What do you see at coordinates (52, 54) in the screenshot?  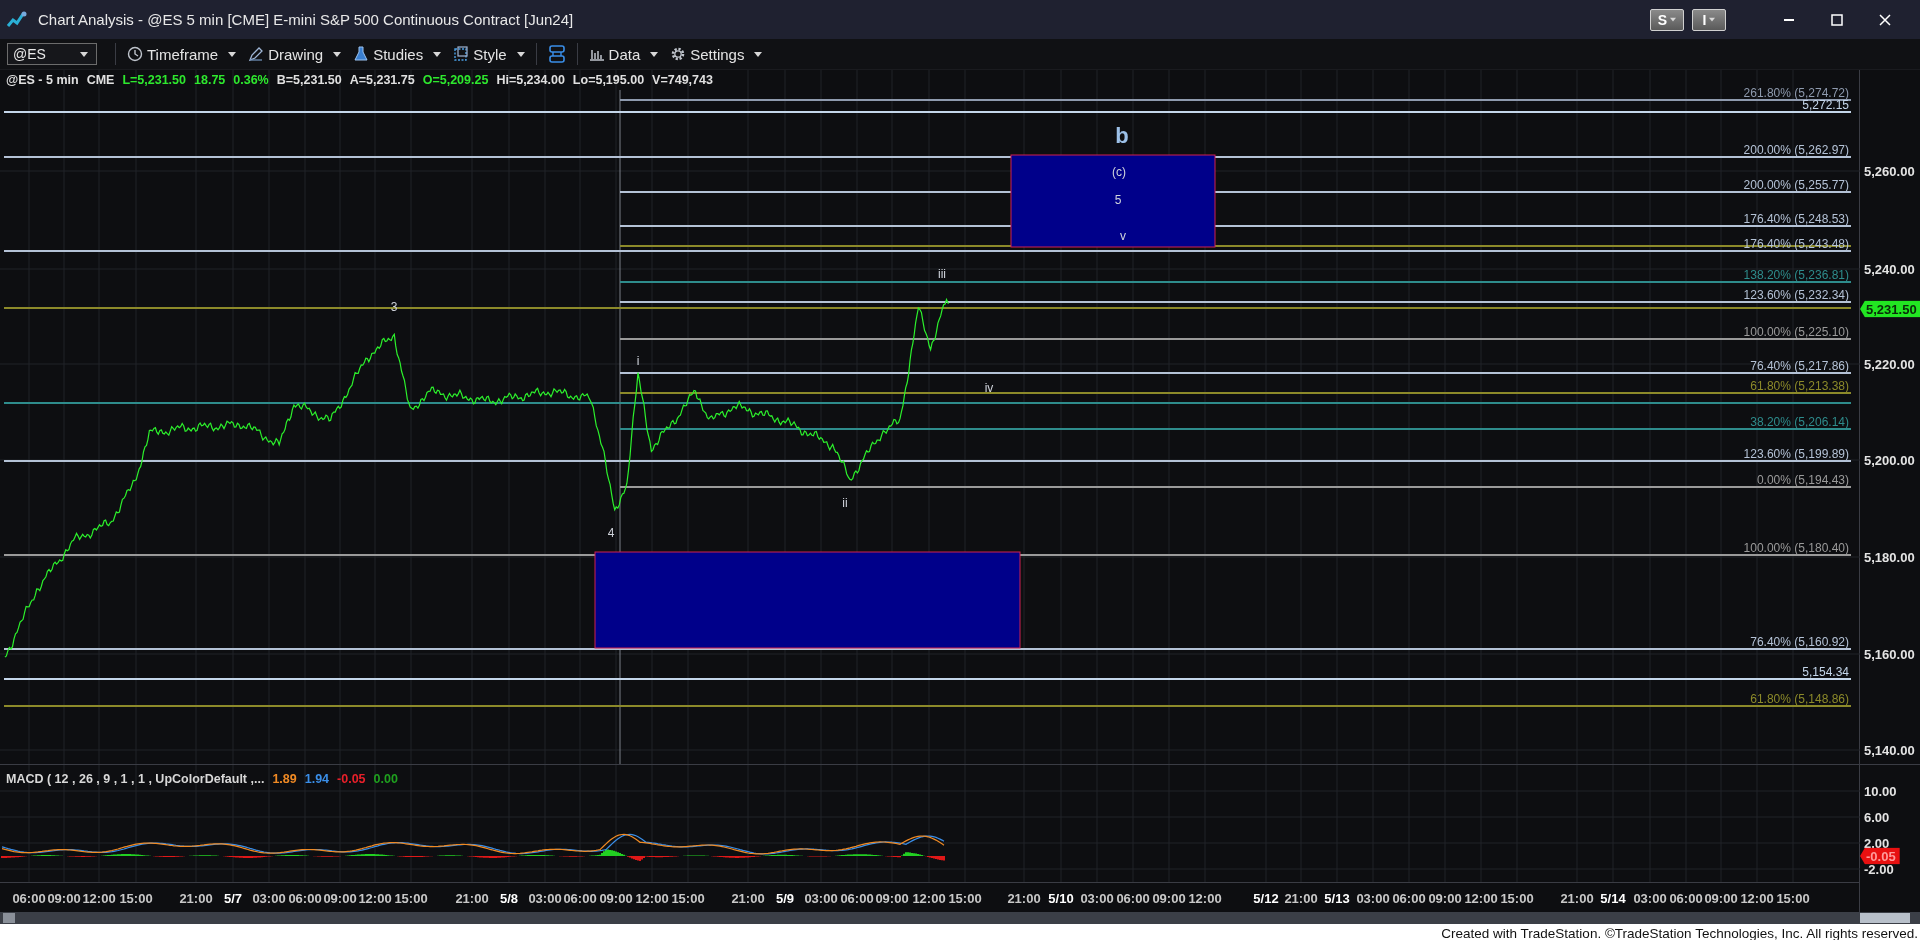 I see `symbol-dropdown: @ES` at bounding box center [52, 54].